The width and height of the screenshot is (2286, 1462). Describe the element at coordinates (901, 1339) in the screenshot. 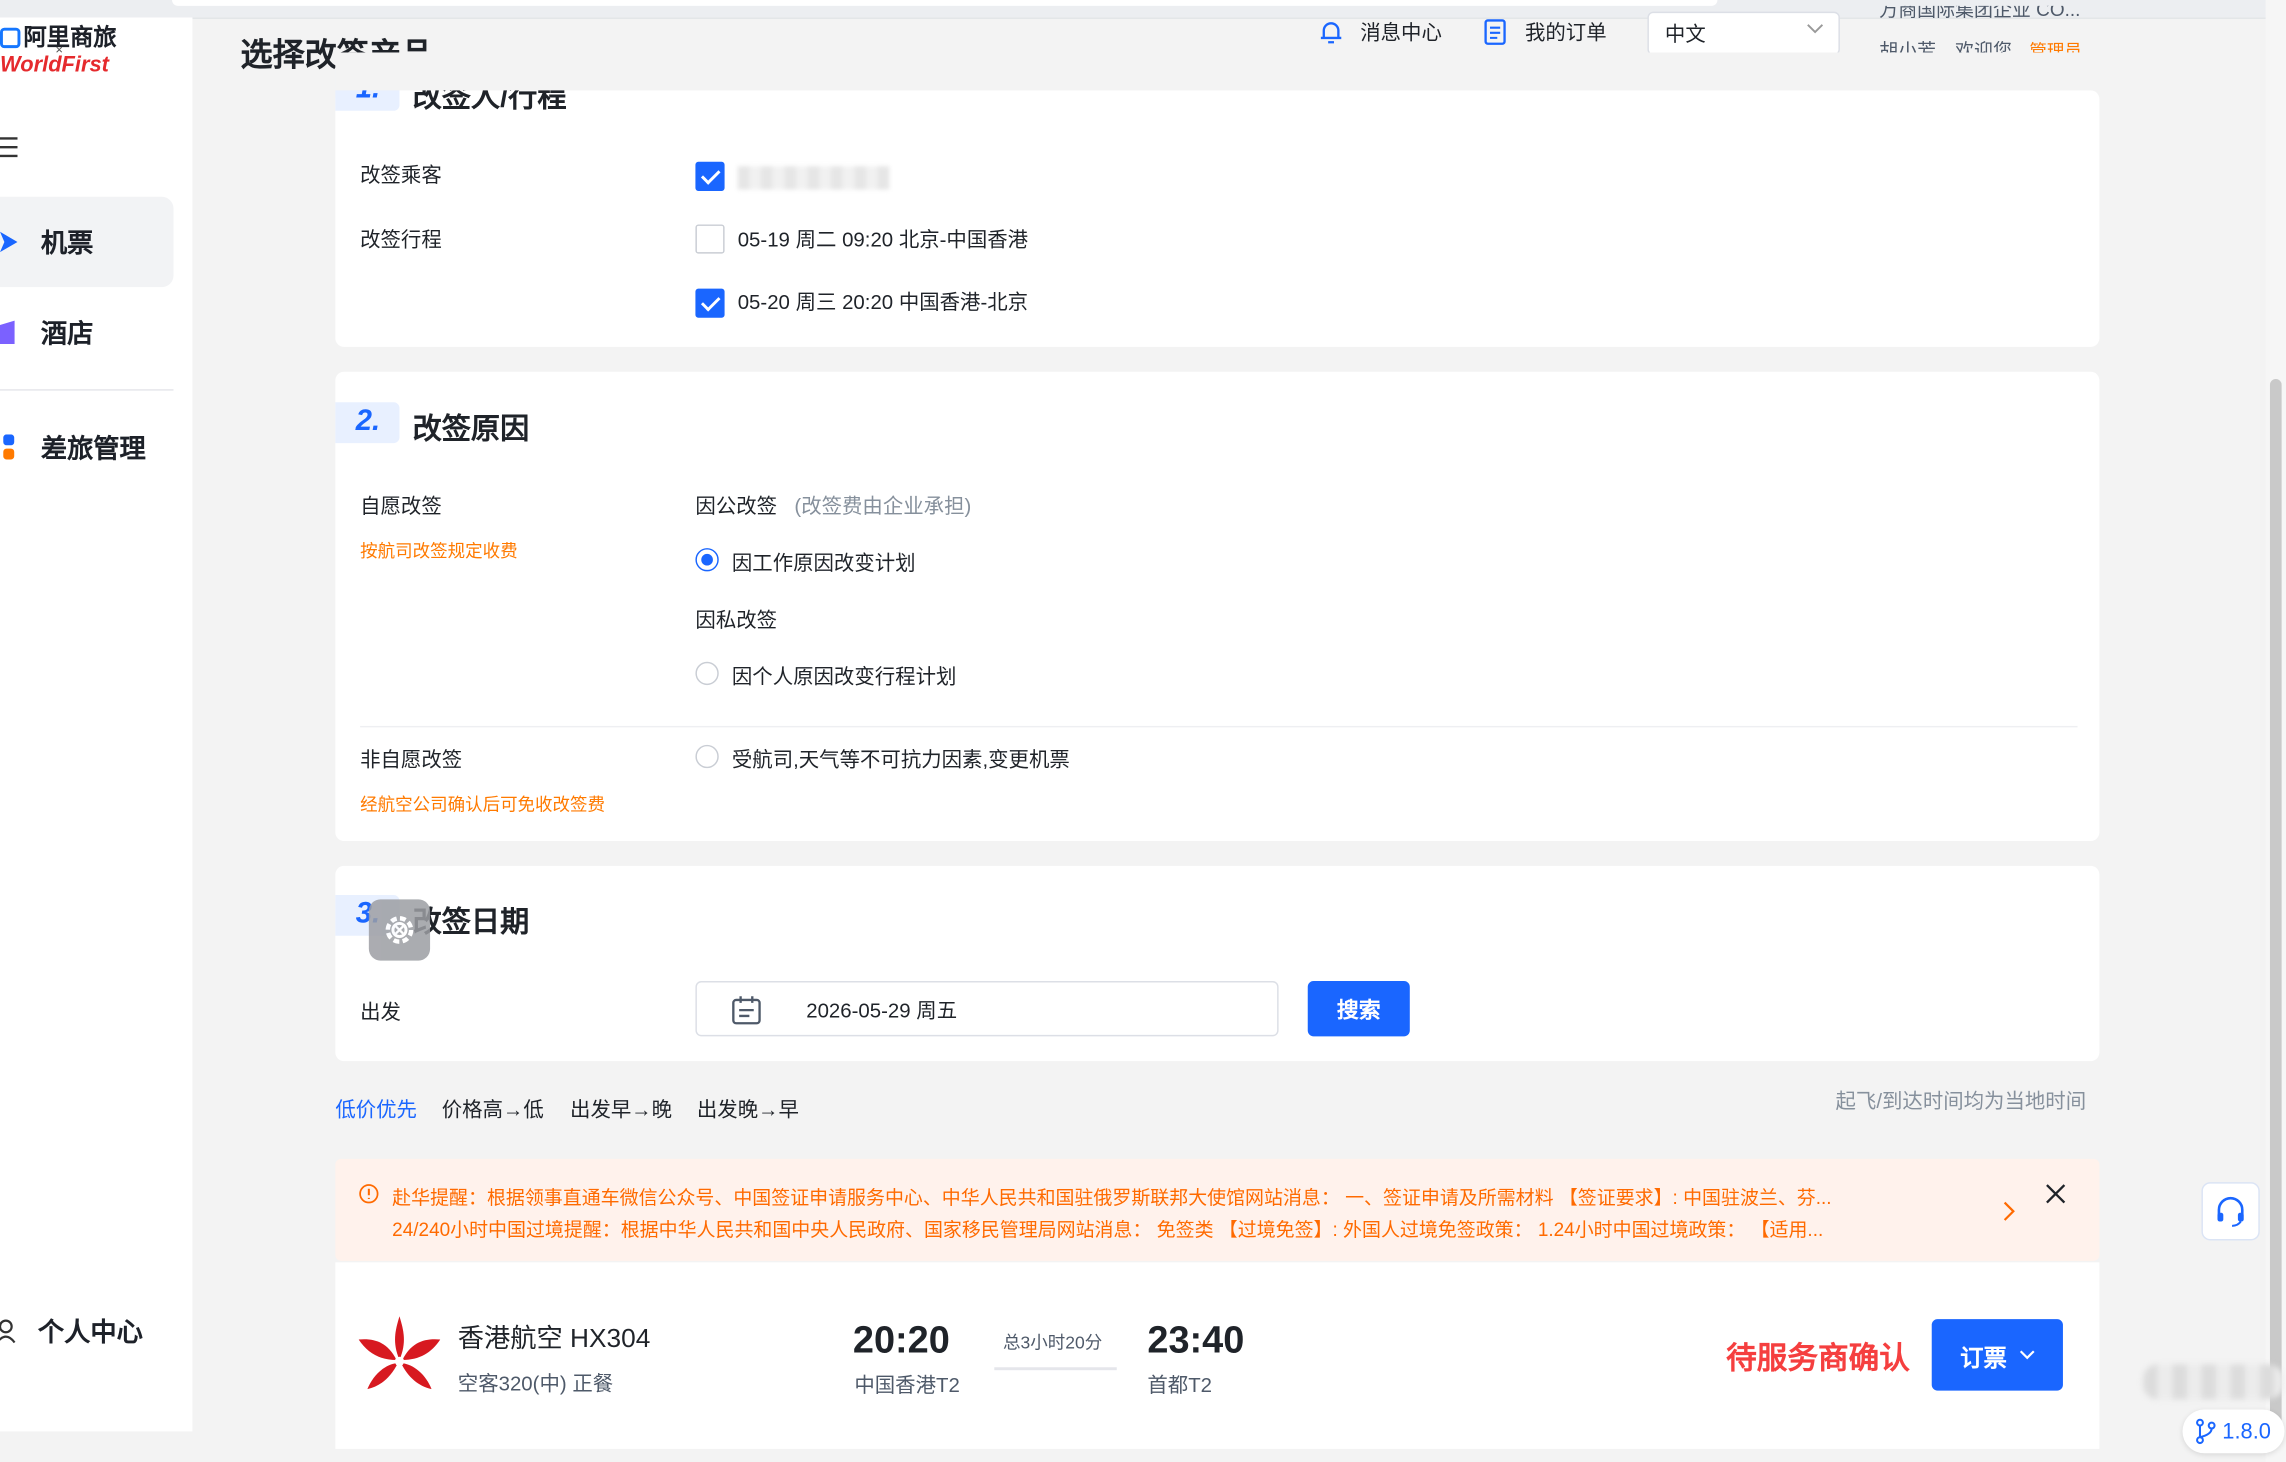

I see `departure-time: 20:20` at that location.